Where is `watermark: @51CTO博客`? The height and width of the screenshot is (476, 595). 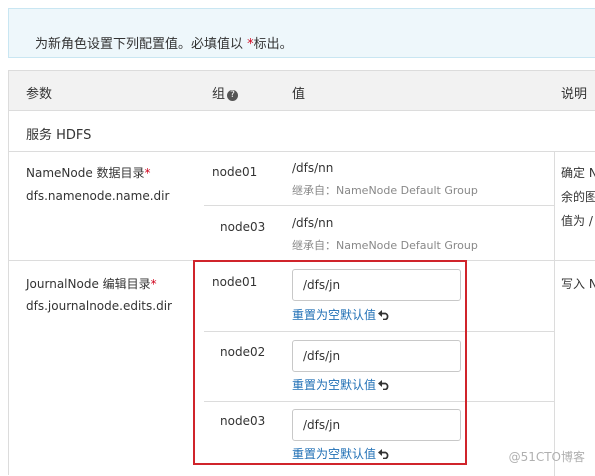 watermark: @51CTO博客 is located at coordinates (546, 457).